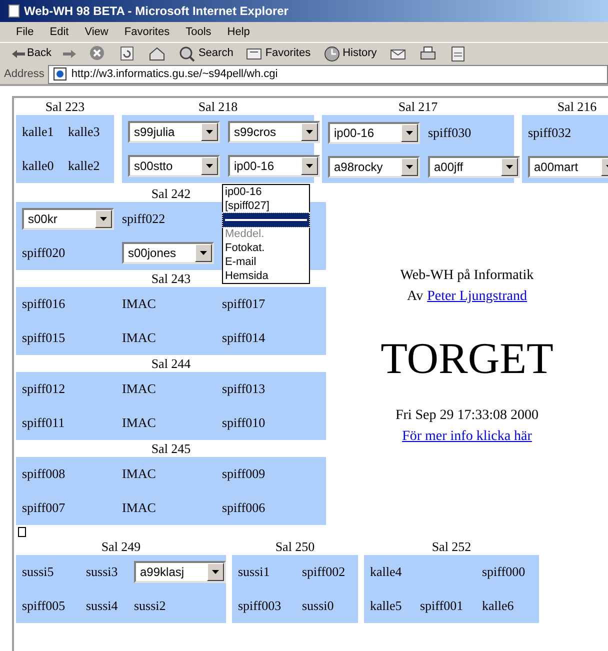  What do you see at coordinates (474, 167) in the screenshot?
I see `dropdown-select: a00jff` at bounding box center [474, 167].